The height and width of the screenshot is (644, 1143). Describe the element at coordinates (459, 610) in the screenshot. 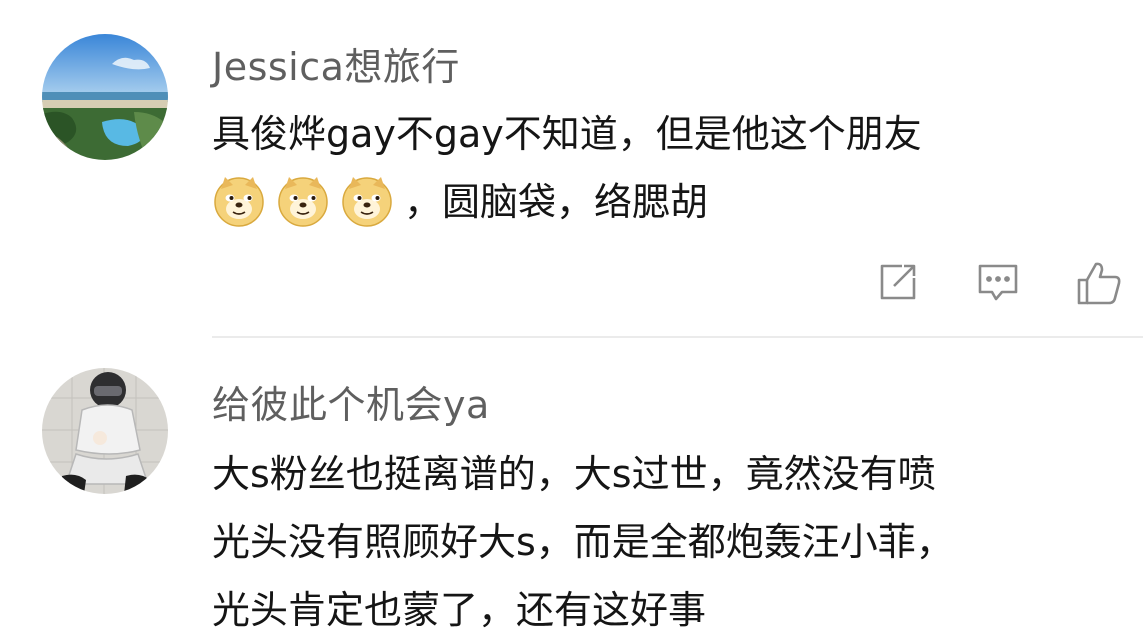

I see `comment-text-line: 光头肯定也蒙了，还有这好事` at that location.